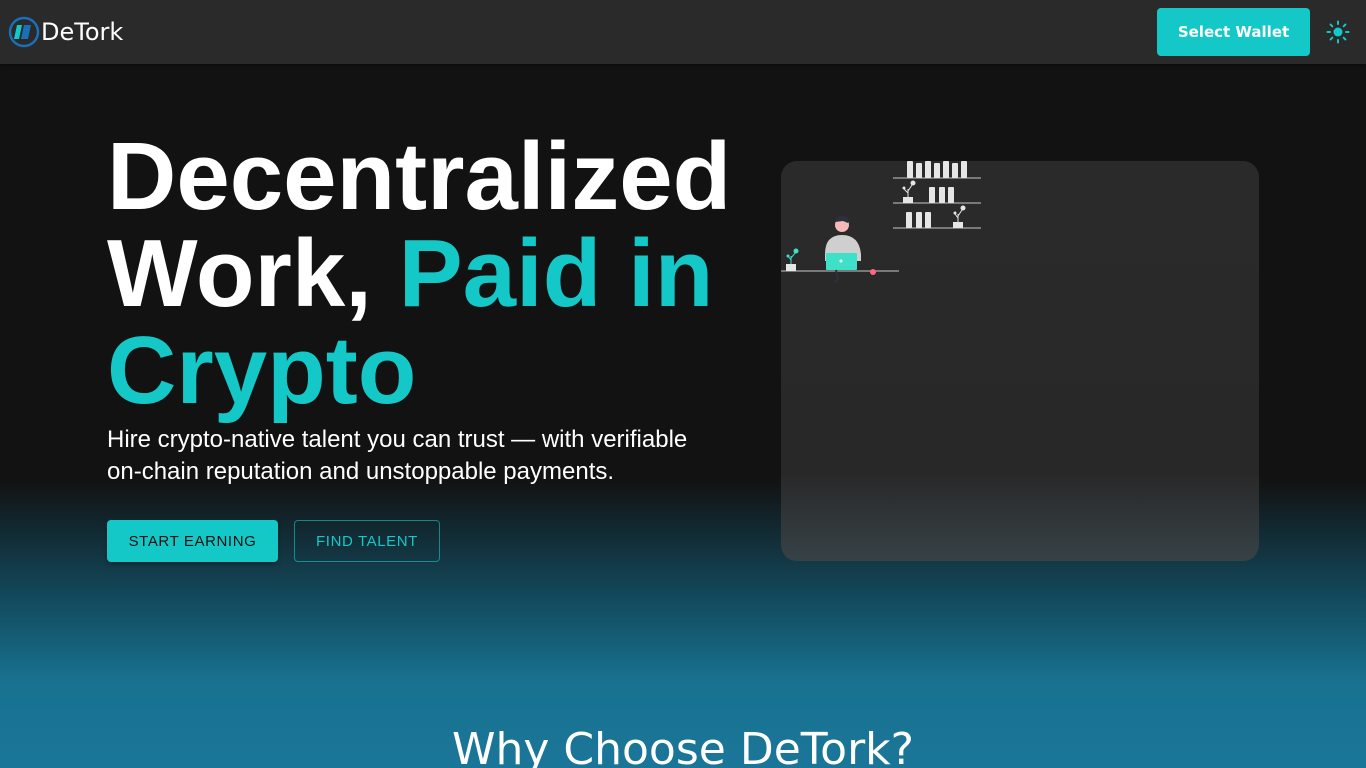  I want to click on top-navbar: DeTork Select Wallet, so click(683, 32).